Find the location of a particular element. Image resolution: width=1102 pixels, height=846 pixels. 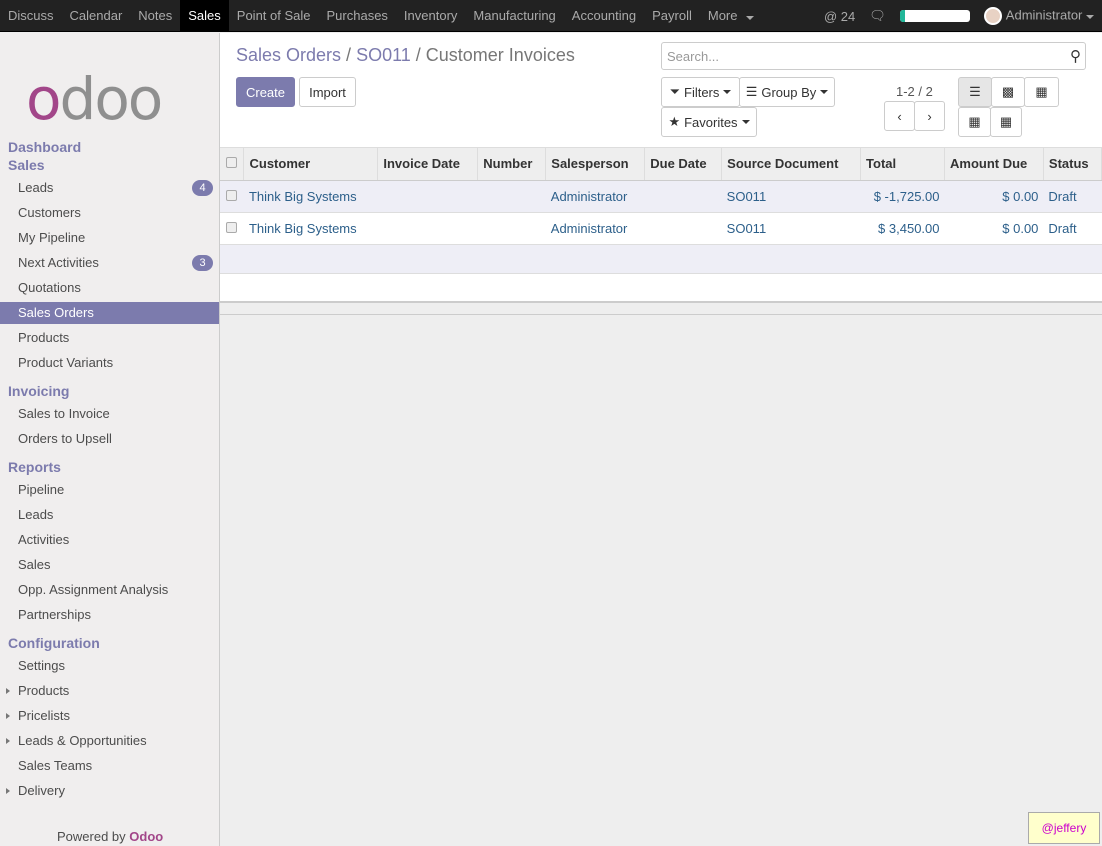

create-button: Create is located at coordinates (265, 92).